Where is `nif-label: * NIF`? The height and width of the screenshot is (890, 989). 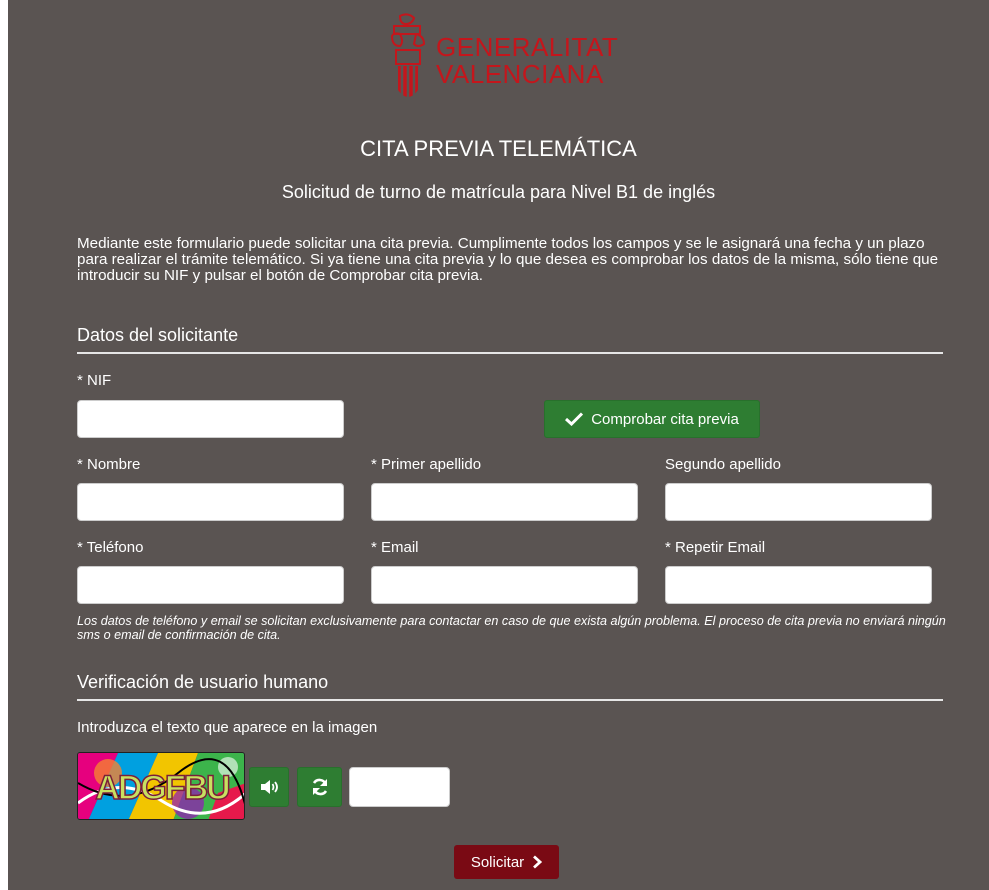 nif-label: * NIF is located at coordinates (94, 380).